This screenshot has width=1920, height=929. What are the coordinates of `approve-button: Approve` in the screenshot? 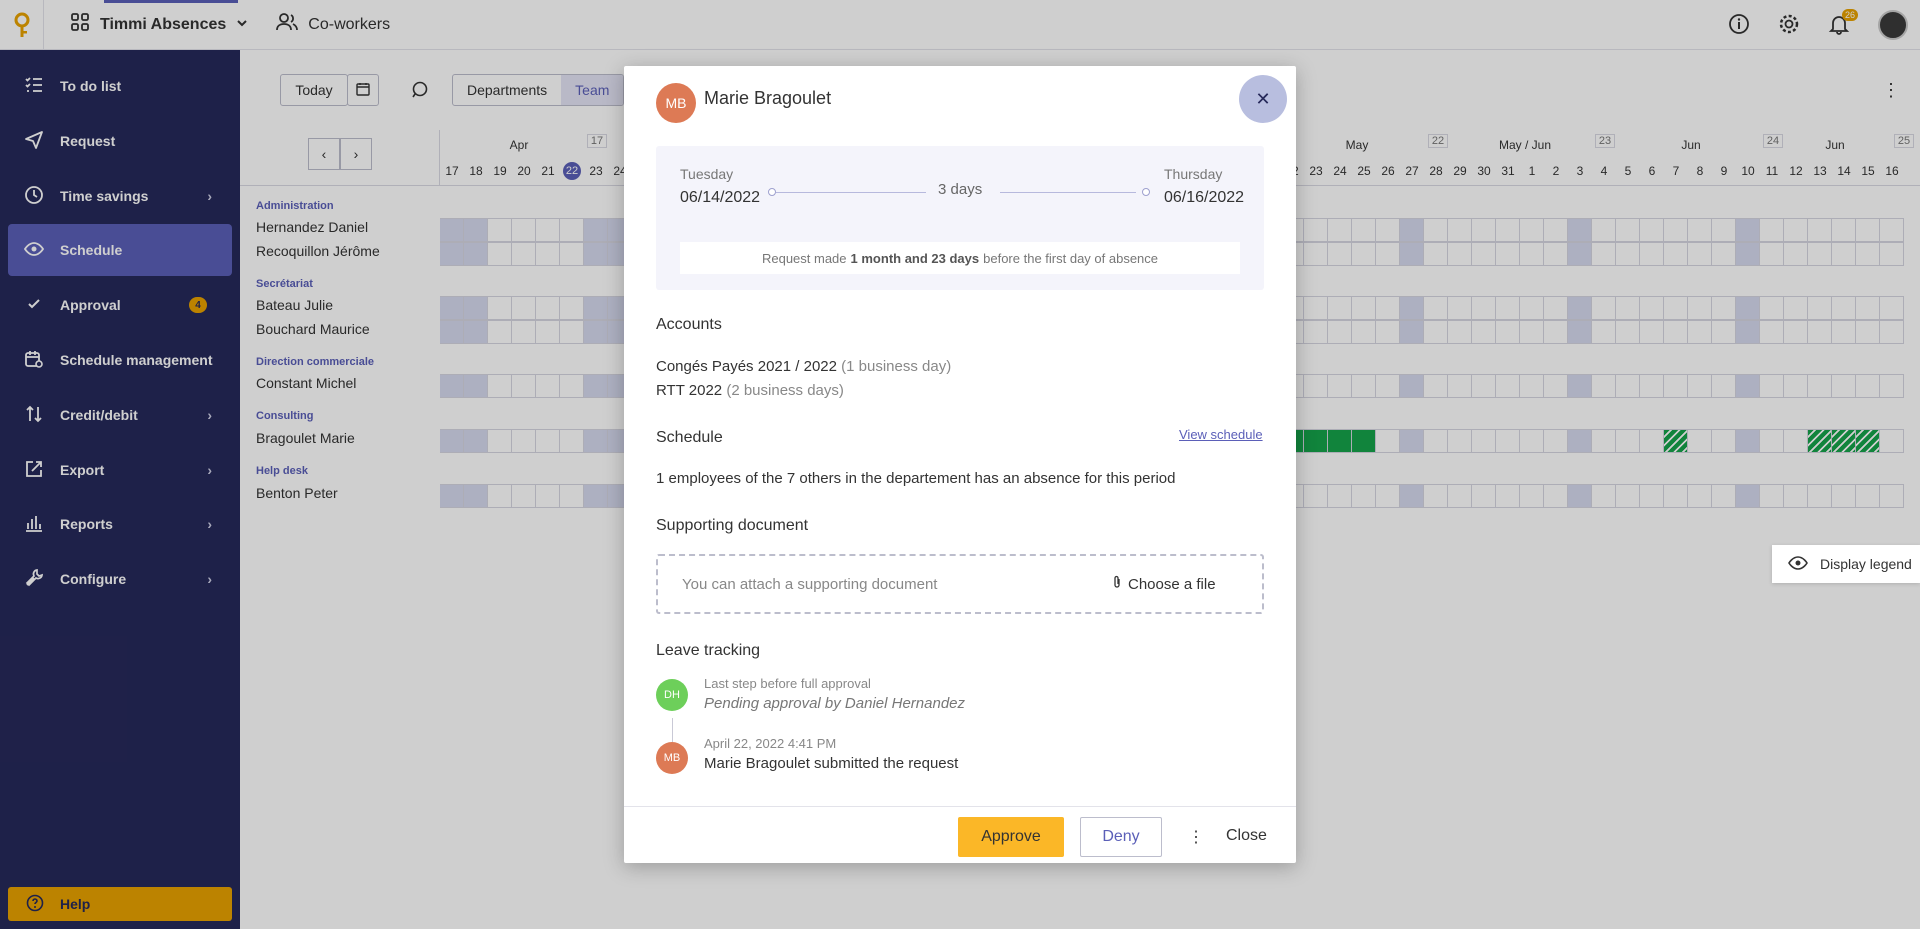 It's located at (1011, 837).